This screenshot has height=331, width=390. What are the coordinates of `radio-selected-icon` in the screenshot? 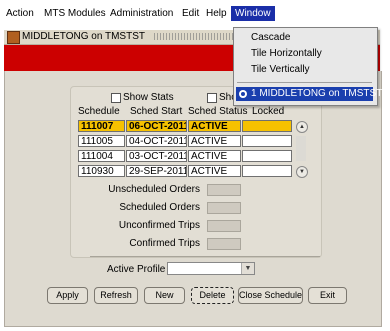 It's located at (243, 94).